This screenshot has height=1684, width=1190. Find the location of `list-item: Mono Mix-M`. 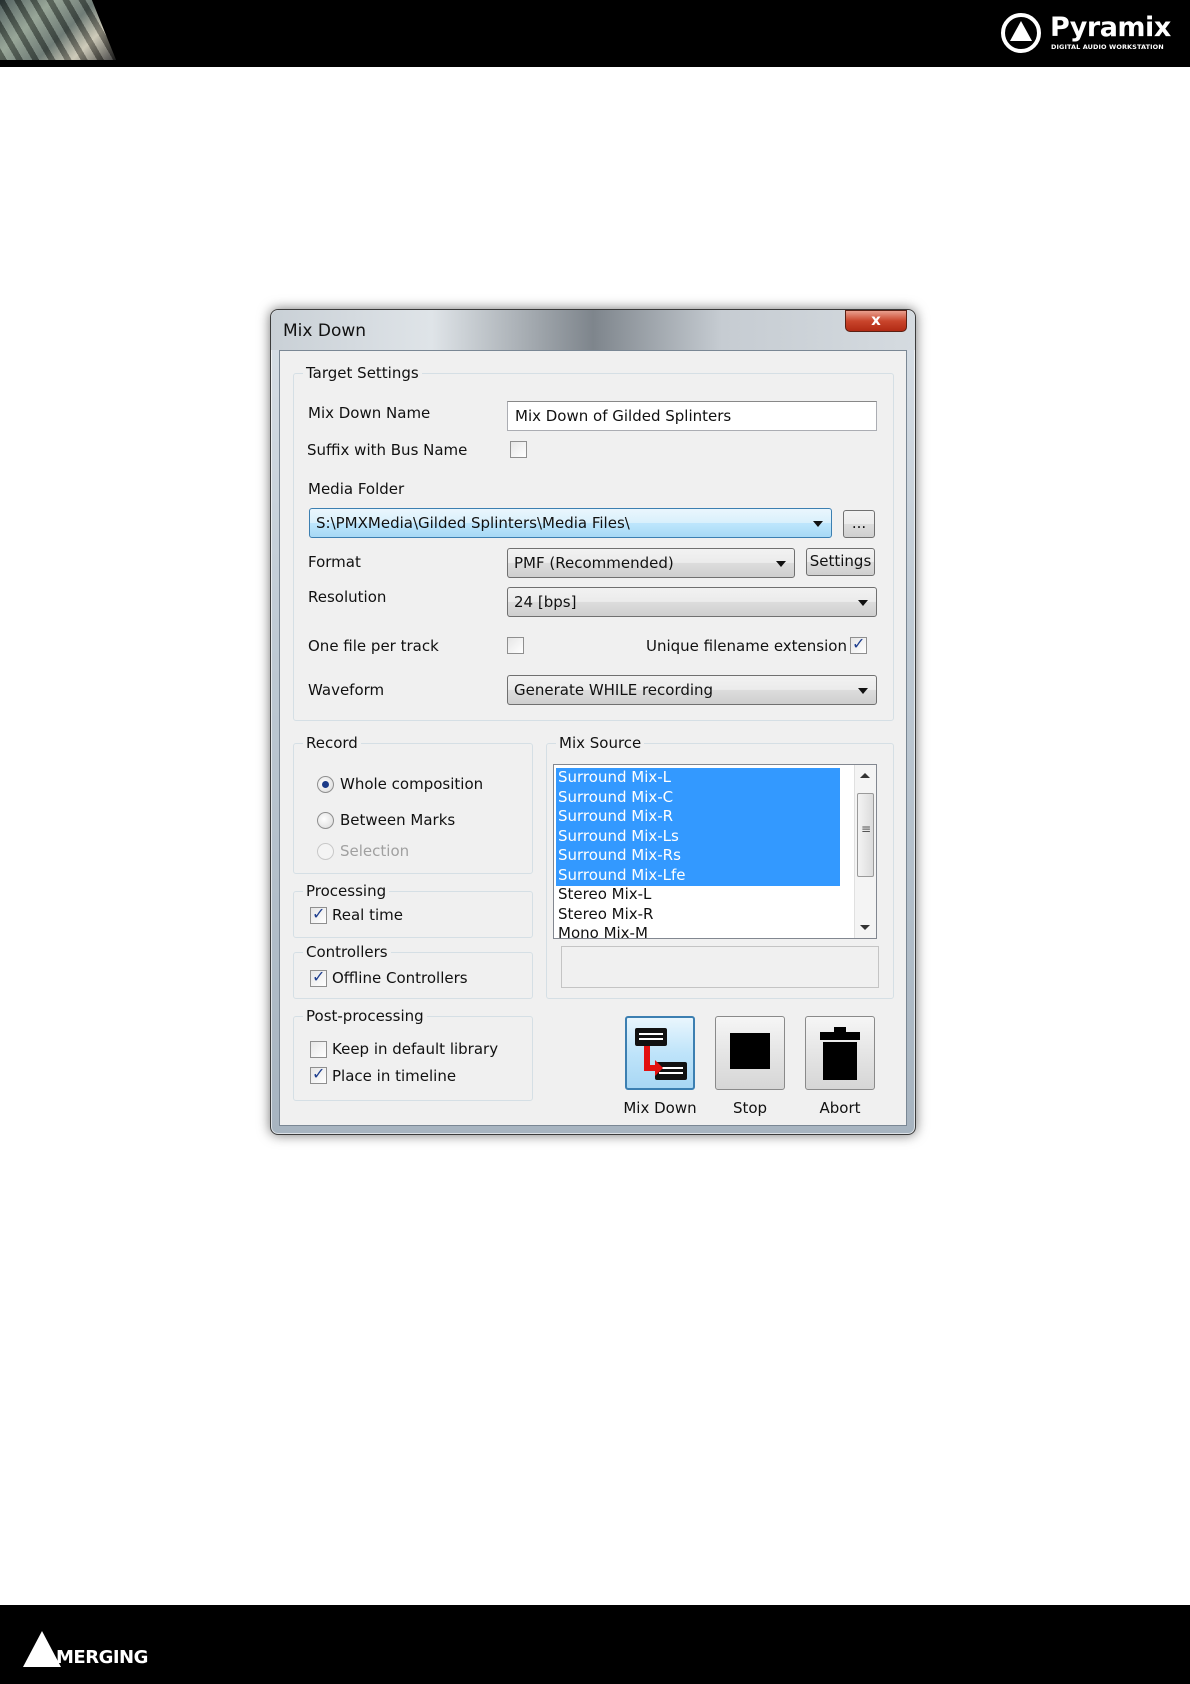

list-item: Mono Mix-M is located at coordinates (698, 931).